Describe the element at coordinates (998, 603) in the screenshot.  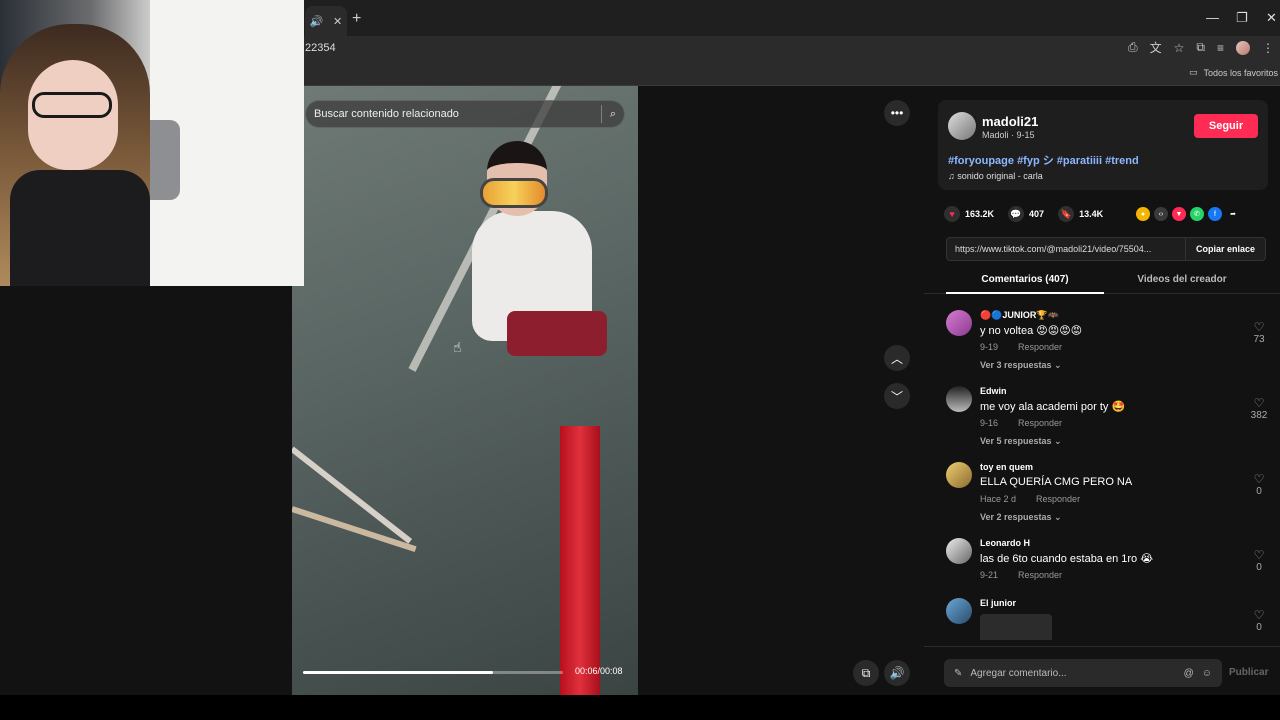
I see `comment-username: El junior` at that location.